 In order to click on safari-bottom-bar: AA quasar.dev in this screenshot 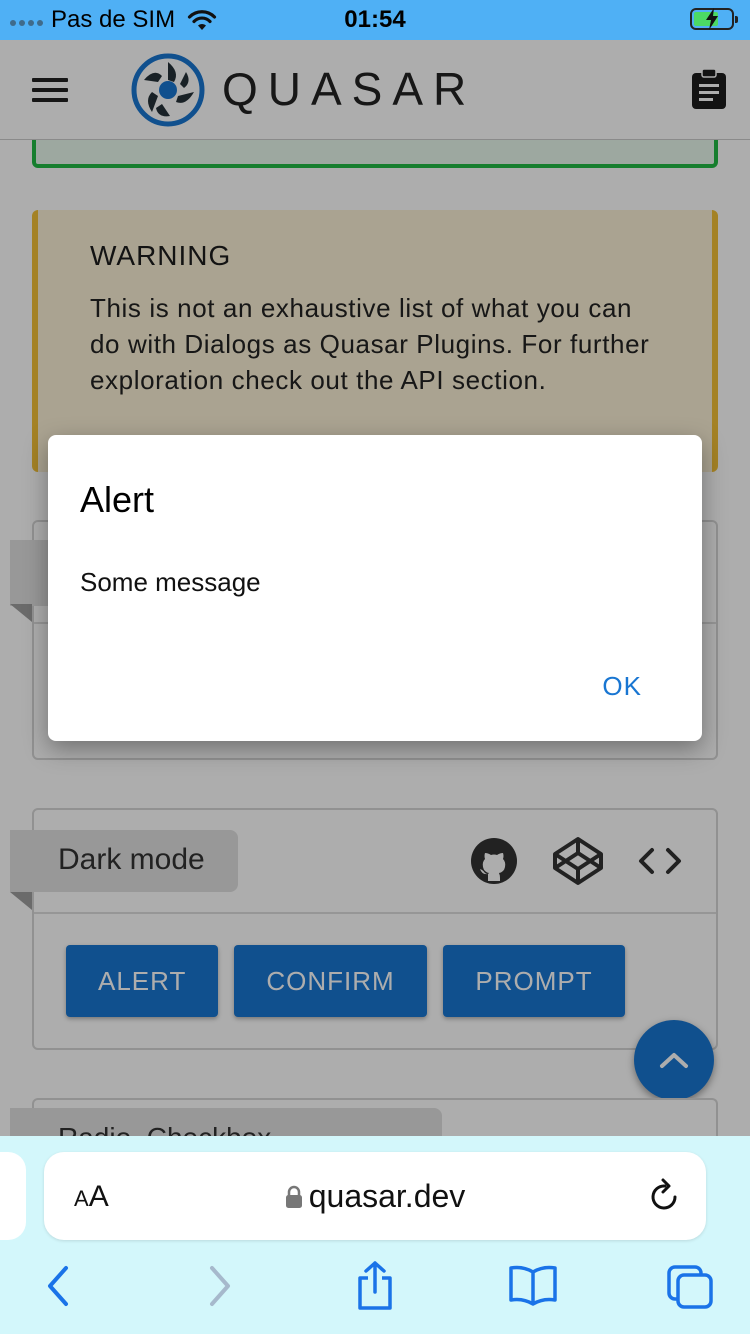, I will do `click(375, 1235)`.